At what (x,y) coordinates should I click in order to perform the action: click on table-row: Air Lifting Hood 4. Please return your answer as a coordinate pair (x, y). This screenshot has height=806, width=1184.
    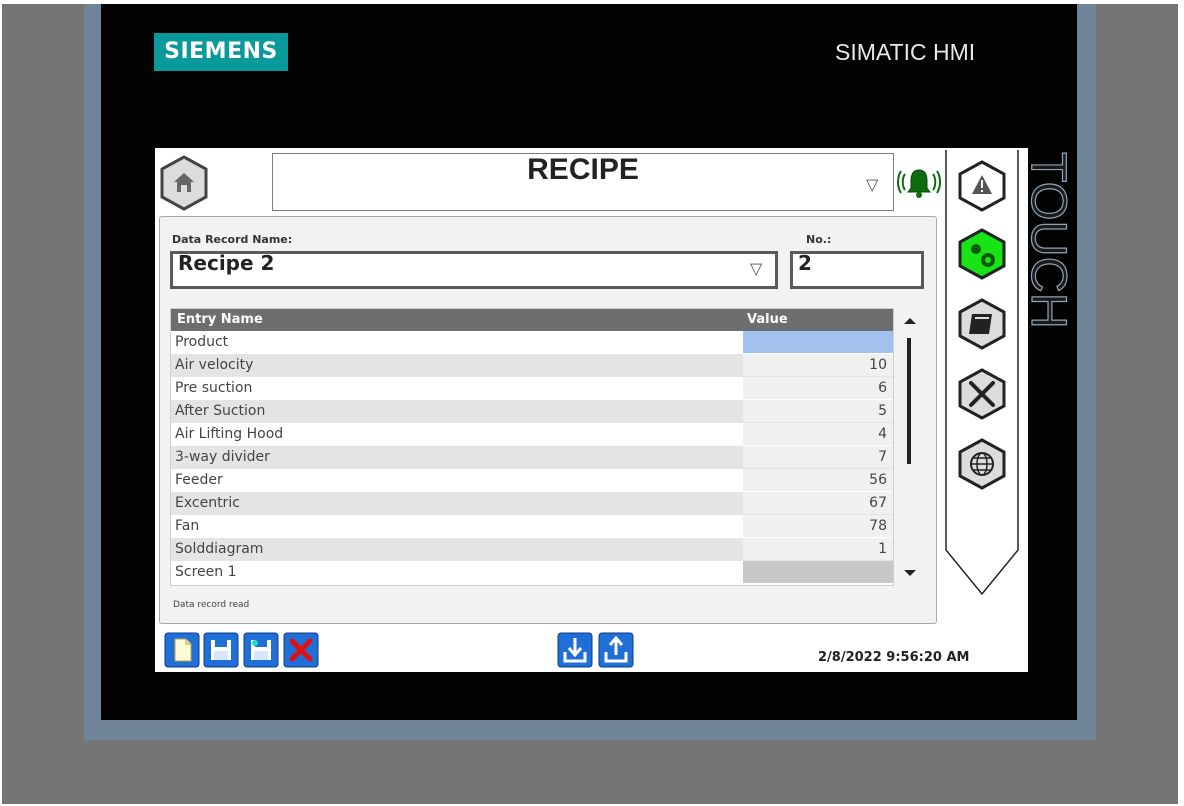
    Looking at the image, I should click on (532, 434).